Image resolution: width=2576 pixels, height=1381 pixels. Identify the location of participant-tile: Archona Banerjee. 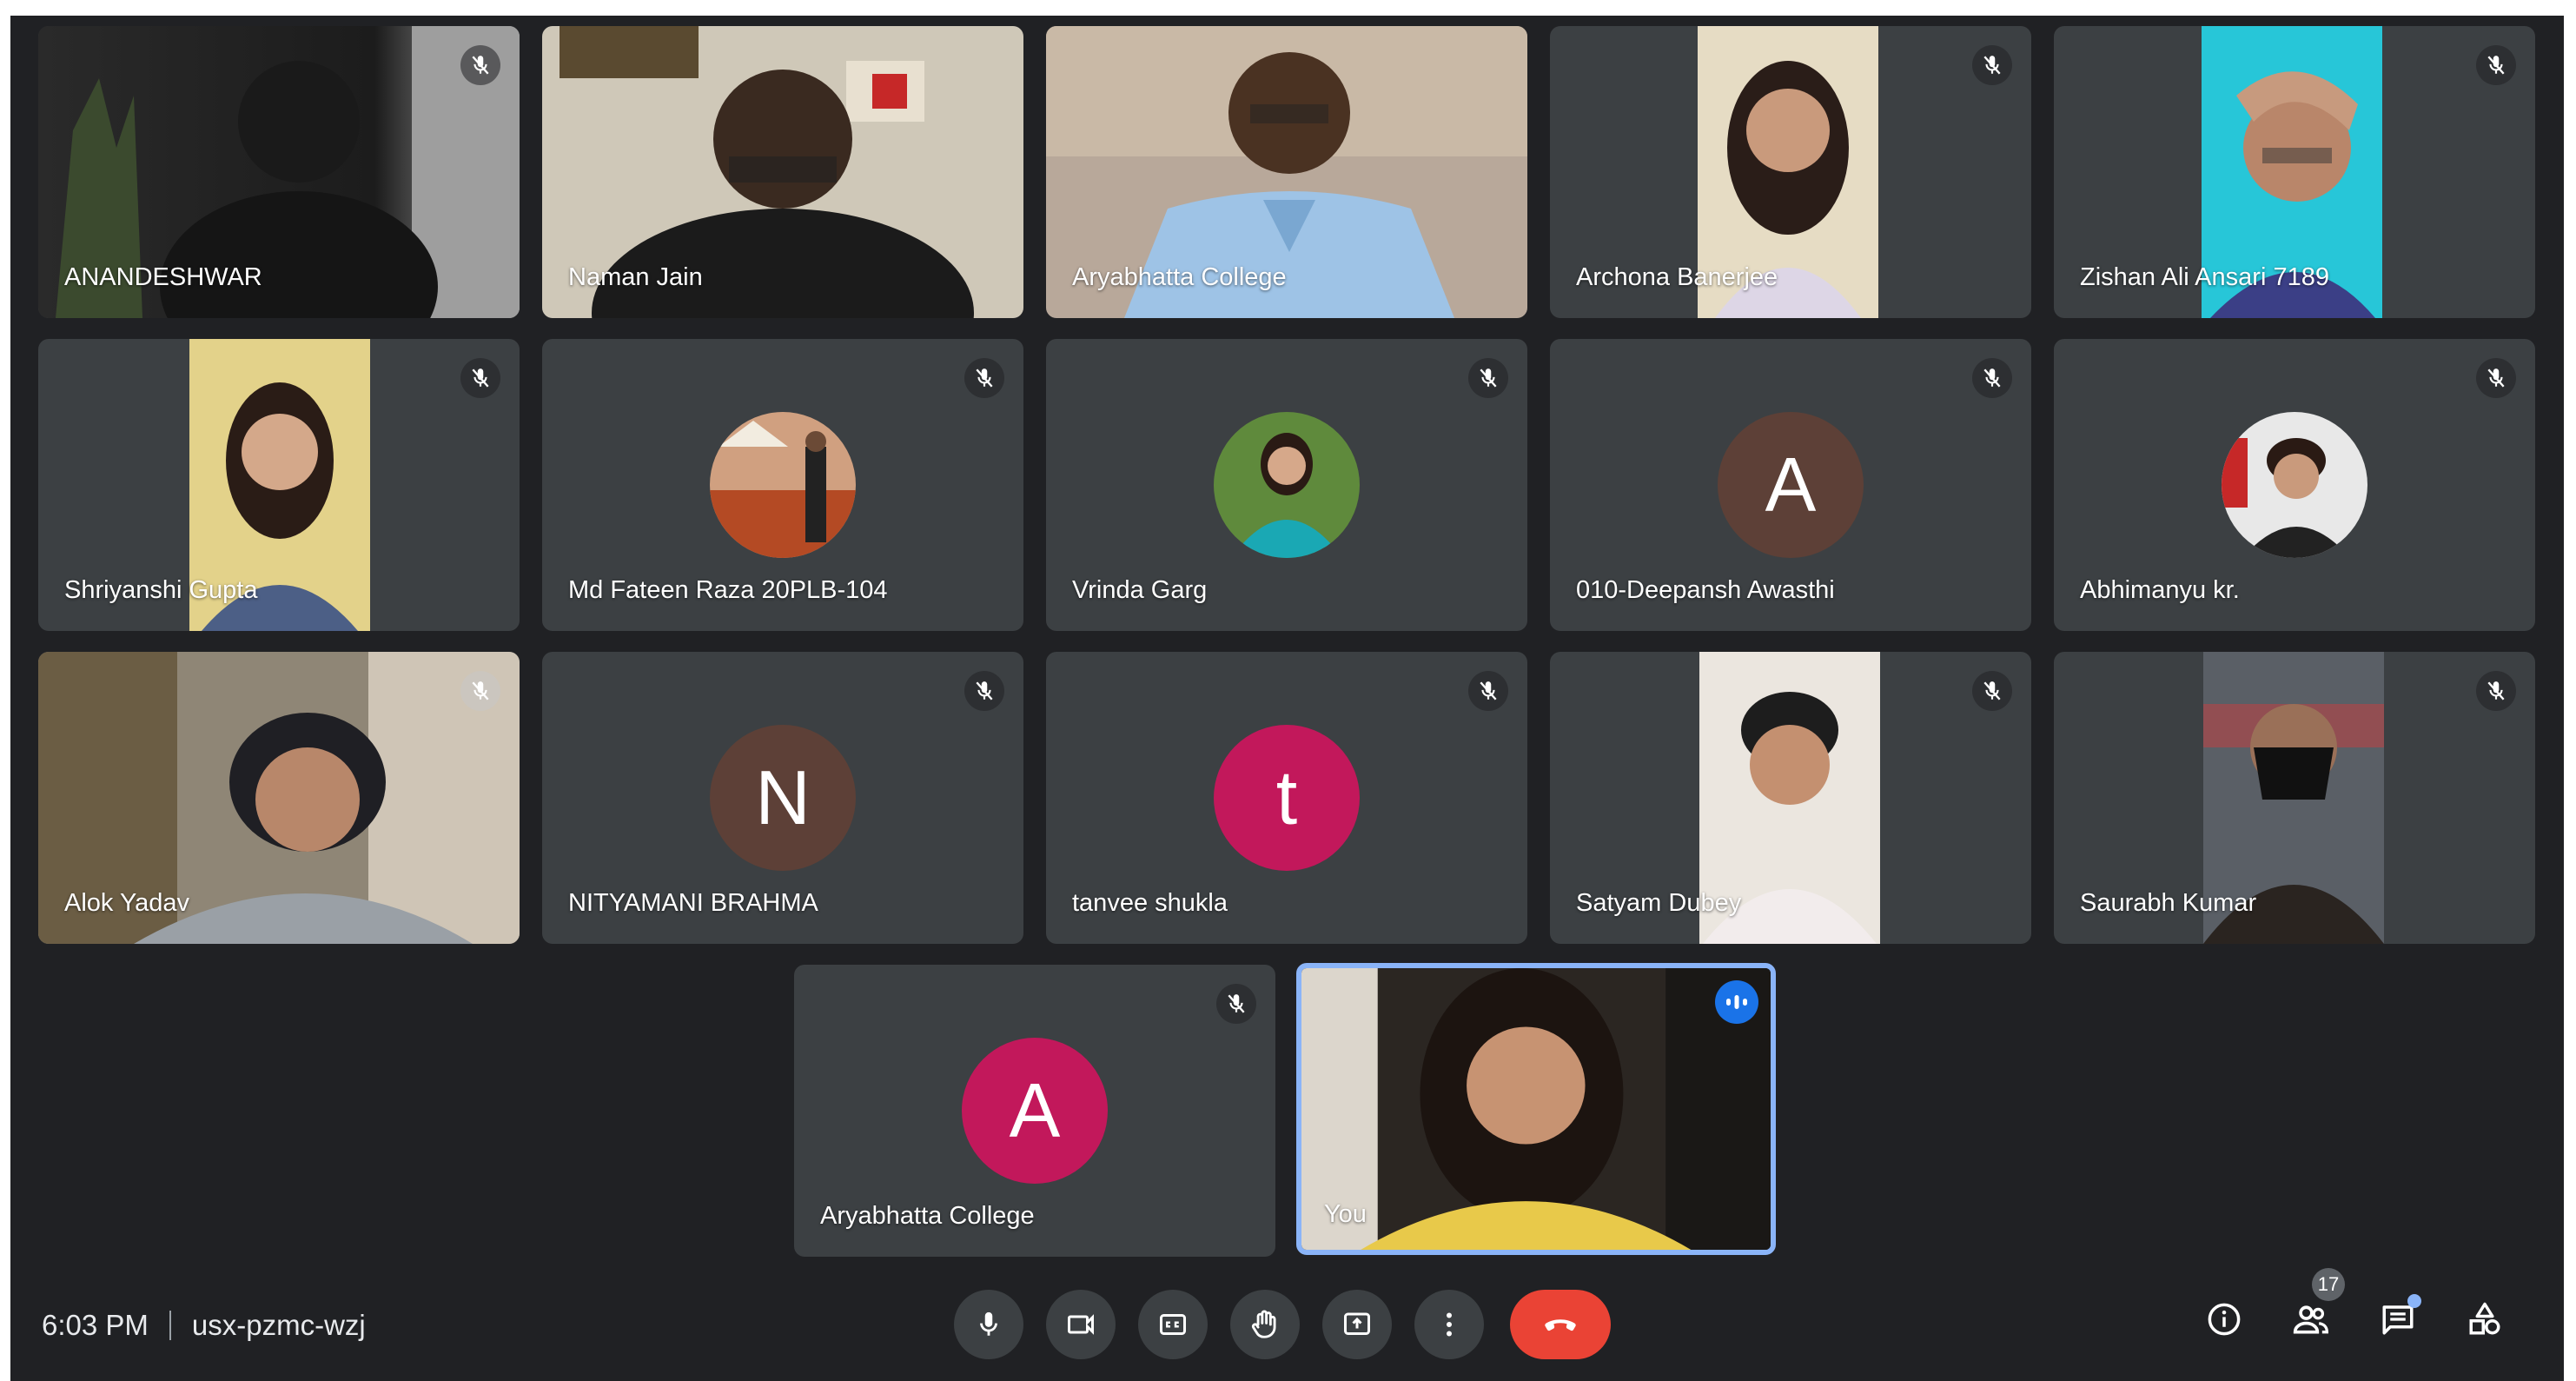
(1790, 172).